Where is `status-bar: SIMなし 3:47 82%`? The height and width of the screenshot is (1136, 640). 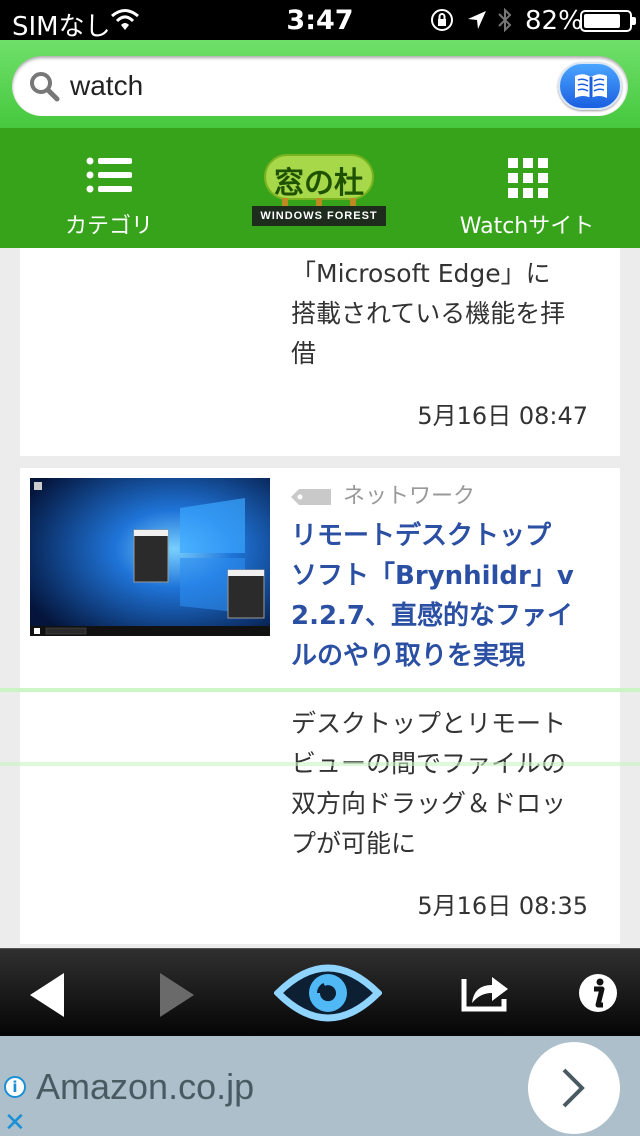 status-bar: SIMなし 3:47 82% is located at coordinates (320, 21).